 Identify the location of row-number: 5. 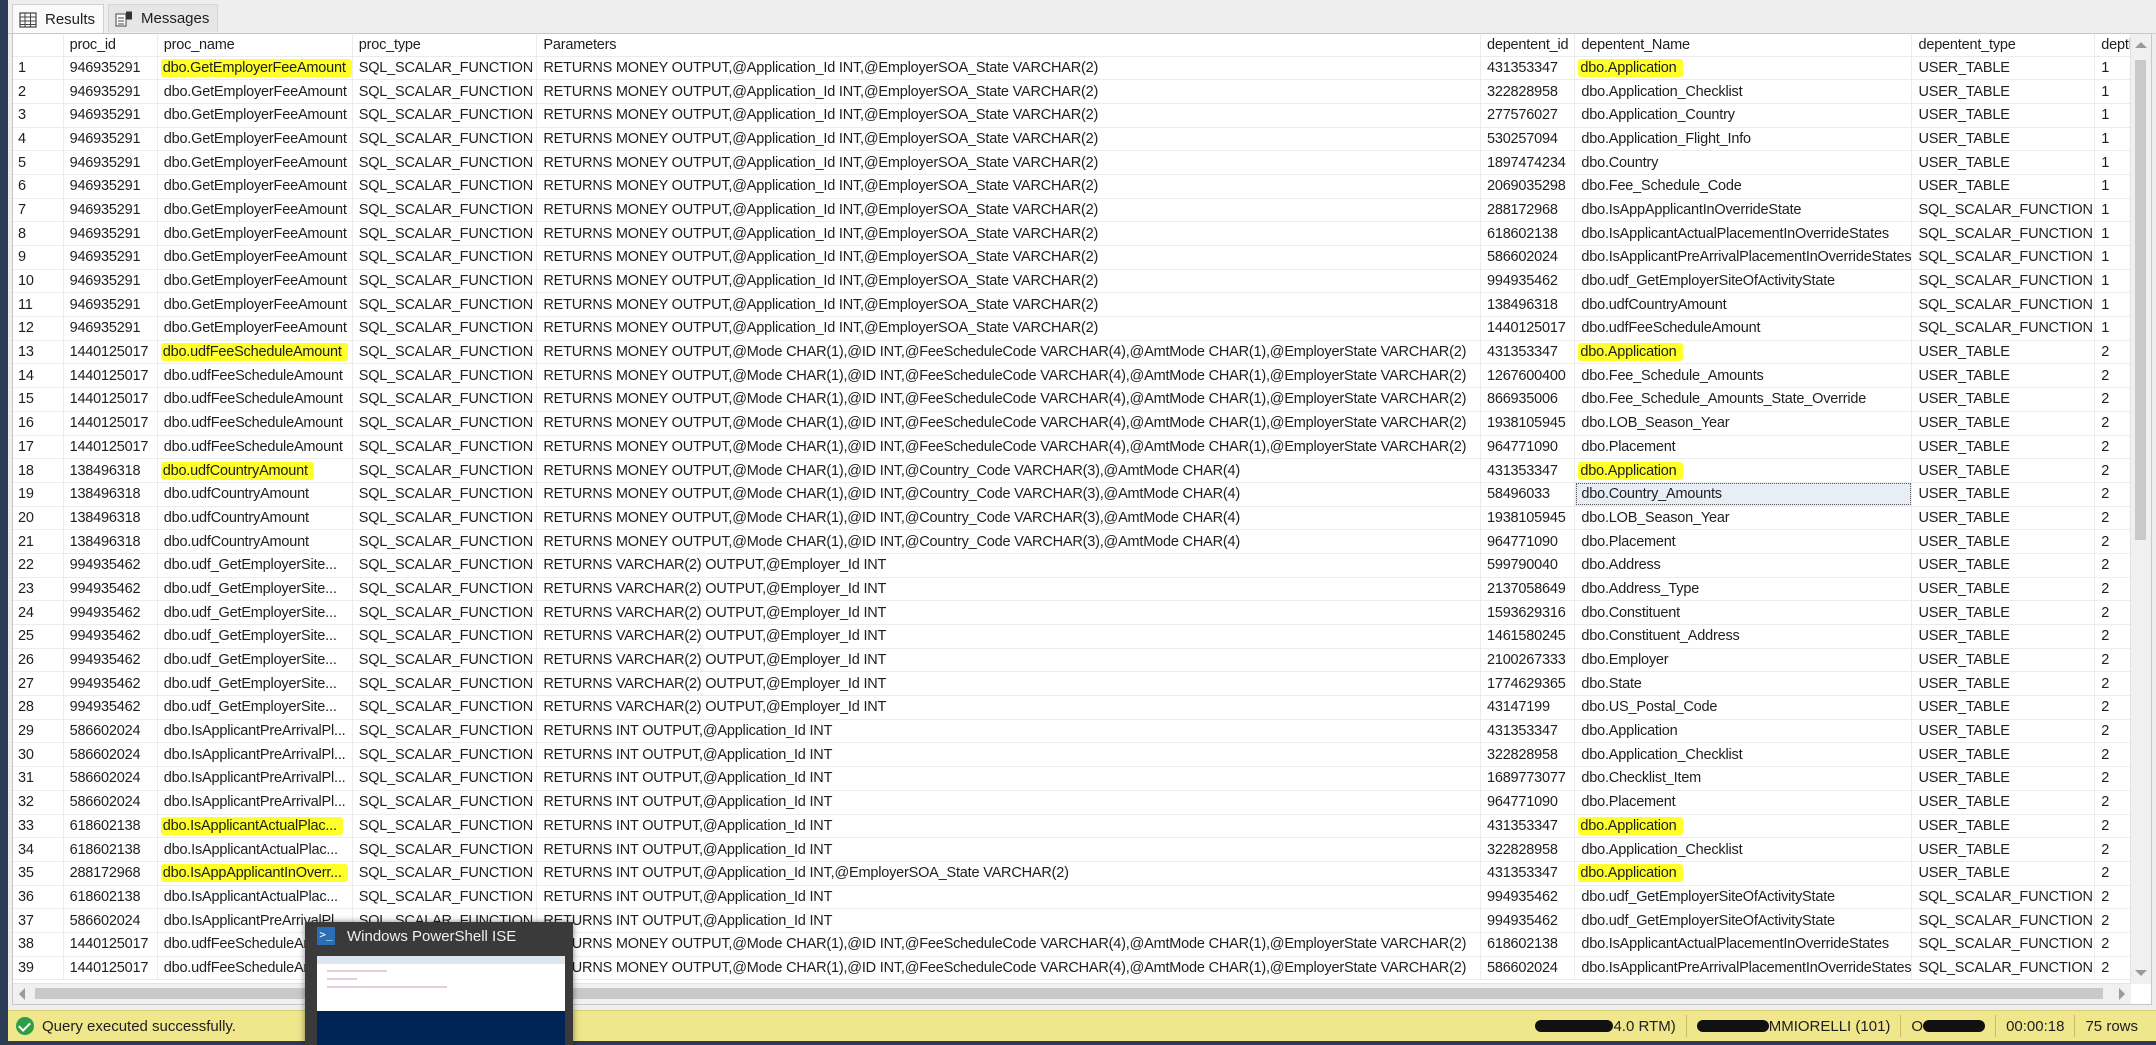
(38, 162).